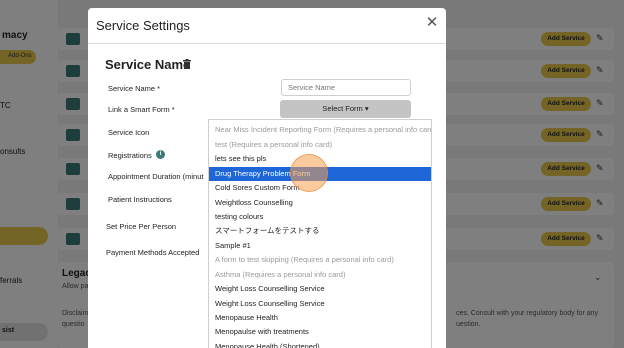 This screenshot has width=624, height=348. What do you see at coordinates (187, 64) in the screenshot?
I see `trash-icon` at bounding box center [187, 64].